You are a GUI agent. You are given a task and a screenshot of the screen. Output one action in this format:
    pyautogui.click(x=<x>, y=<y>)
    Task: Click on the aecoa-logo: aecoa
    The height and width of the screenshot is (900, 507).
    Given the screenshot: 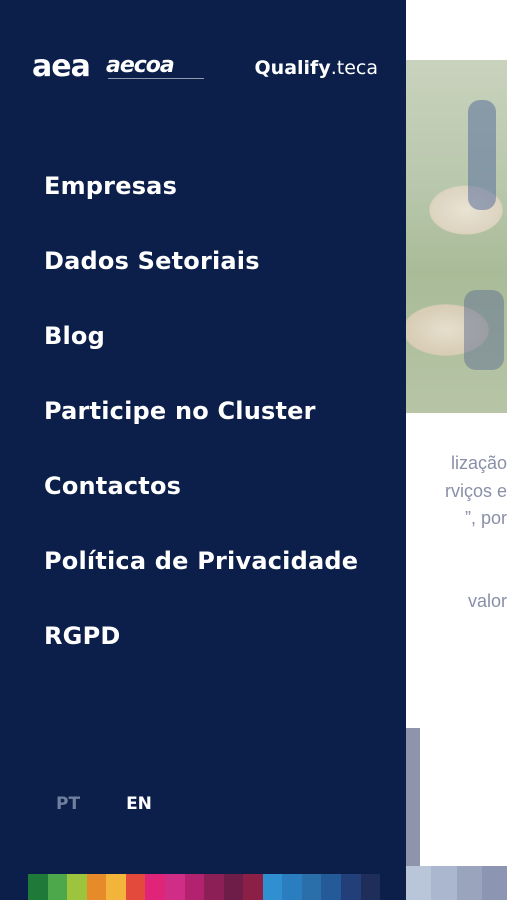 What is the action you would take?
    pyautogui.click(x=156, y=69)
    